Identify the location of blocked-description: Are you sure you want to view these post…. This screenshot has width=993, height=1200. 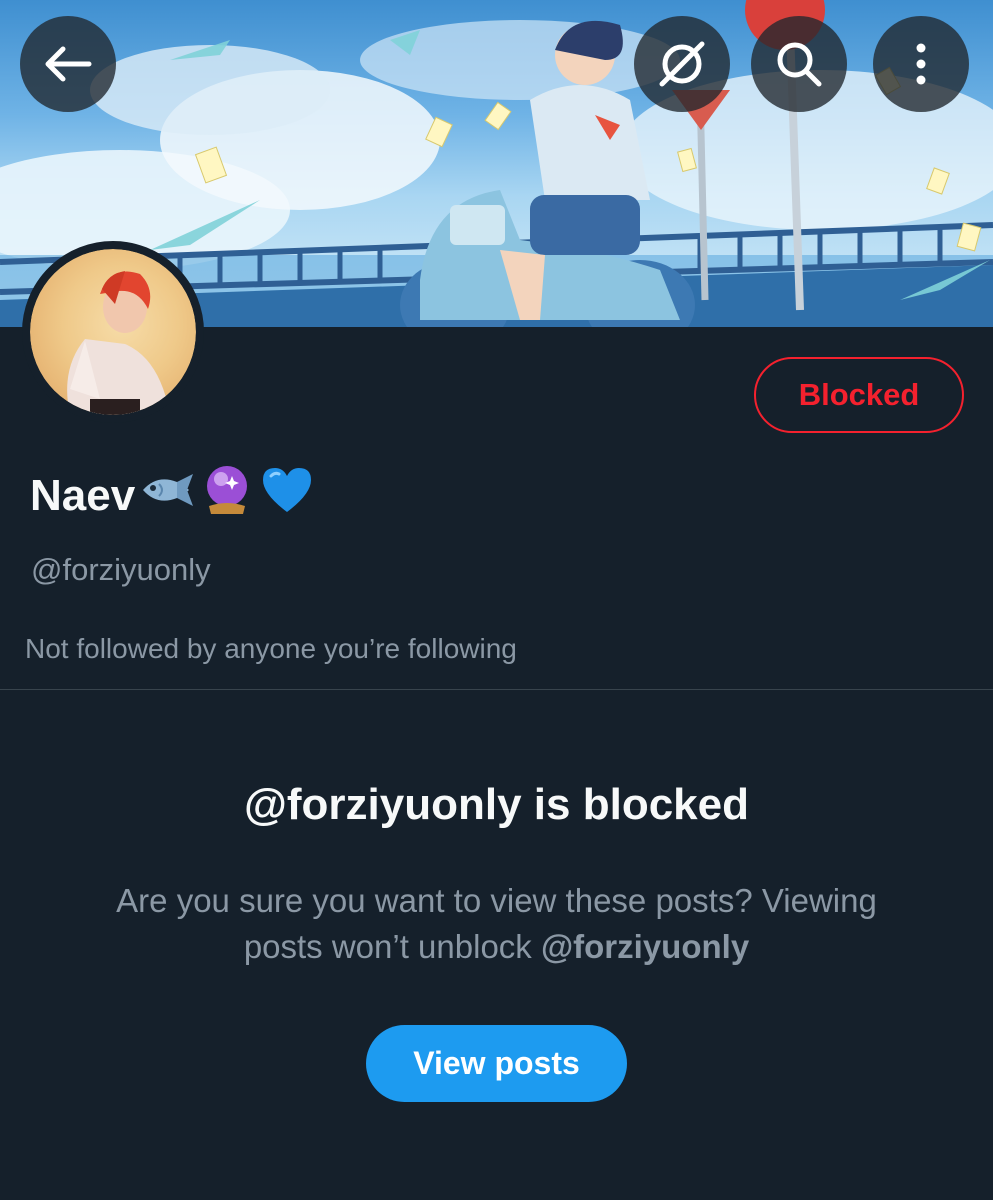
(496, 924).